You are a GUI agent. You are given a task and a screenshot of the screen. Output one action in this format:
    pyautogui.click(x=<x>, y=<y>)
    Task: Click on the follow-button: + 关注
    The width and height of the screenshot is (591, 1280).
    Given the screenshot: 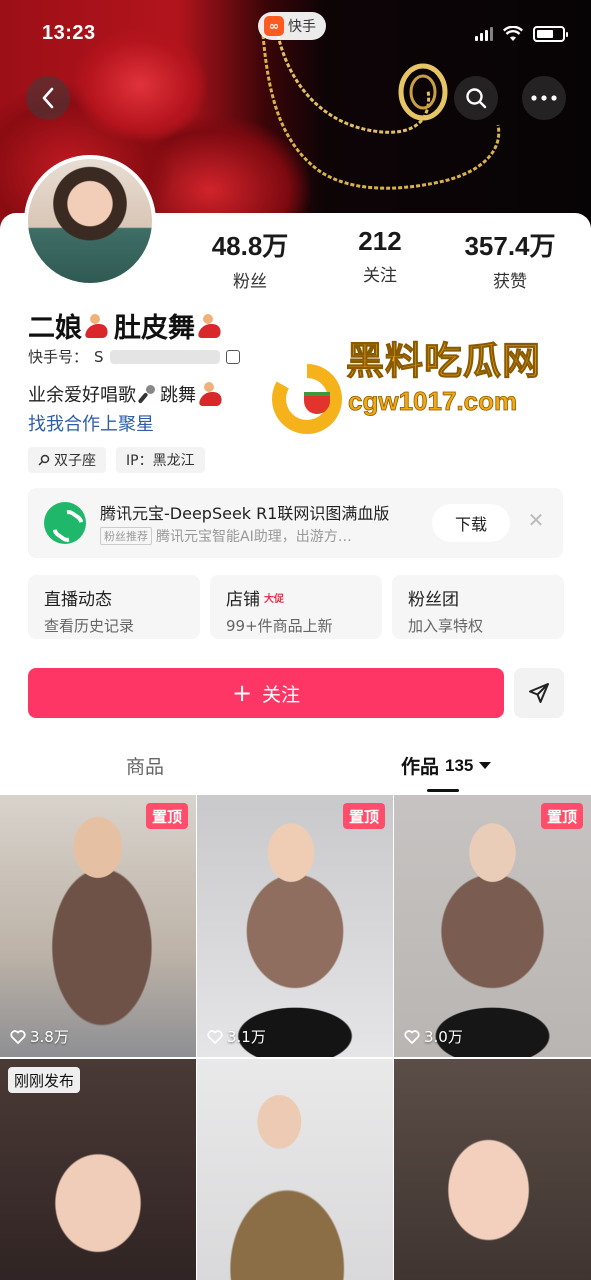 What is the action you would take?
    pyautogui.click(x=266, y=693)
    